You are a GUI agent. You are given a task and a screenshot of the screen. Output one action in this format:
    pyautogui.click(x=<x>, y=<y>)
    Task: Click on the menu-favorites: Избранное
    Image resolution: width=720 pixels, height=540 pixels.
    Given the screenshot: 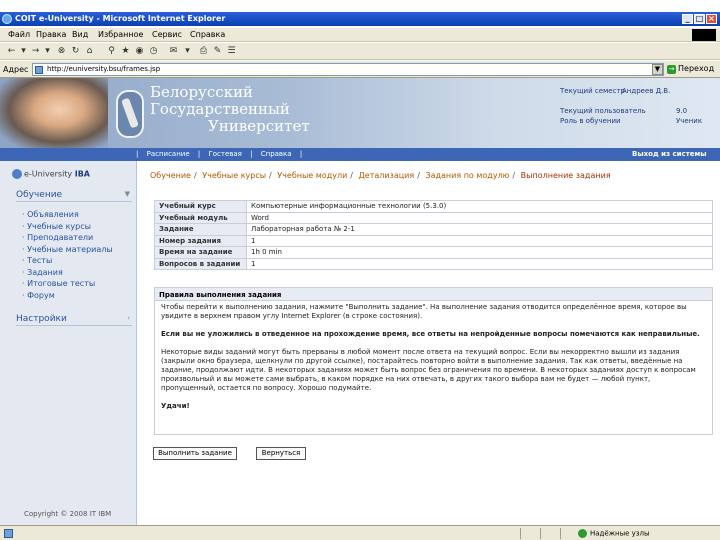 What is the action you would take?
    pyautogui.click(x=120, y=34)
    